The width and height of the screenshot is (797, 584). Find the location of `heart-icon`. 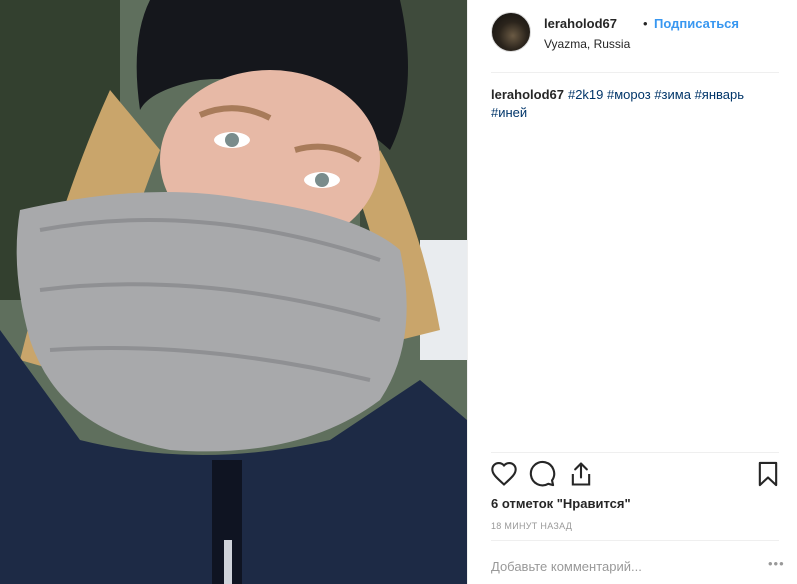

heart-icon is located at coordinates (504, 473).